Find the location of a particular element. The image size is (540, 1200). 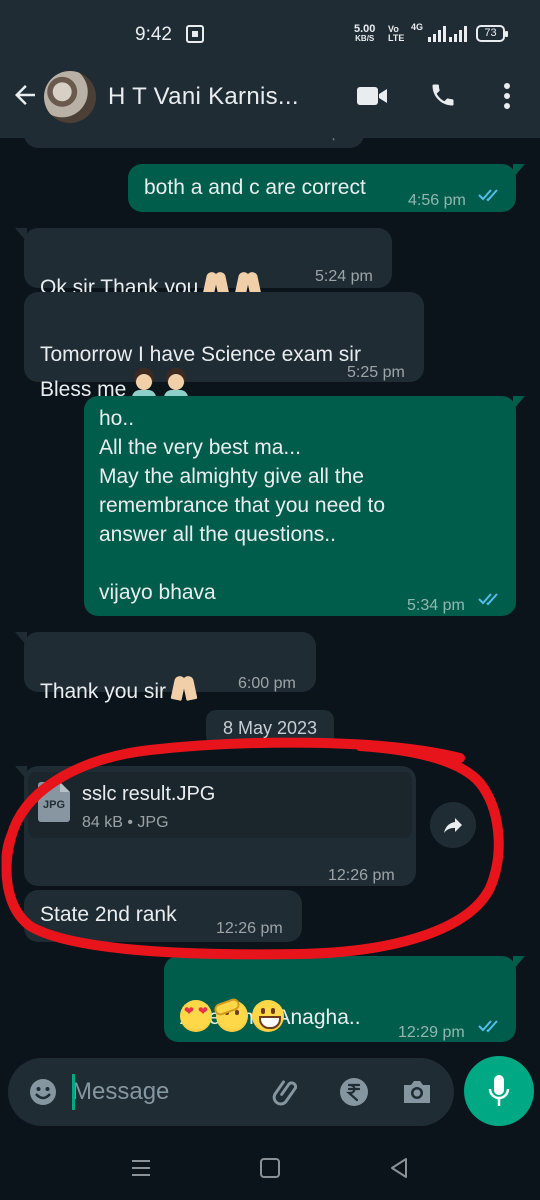

message-time: 4:46 pm is located at coordinates (325, 142).